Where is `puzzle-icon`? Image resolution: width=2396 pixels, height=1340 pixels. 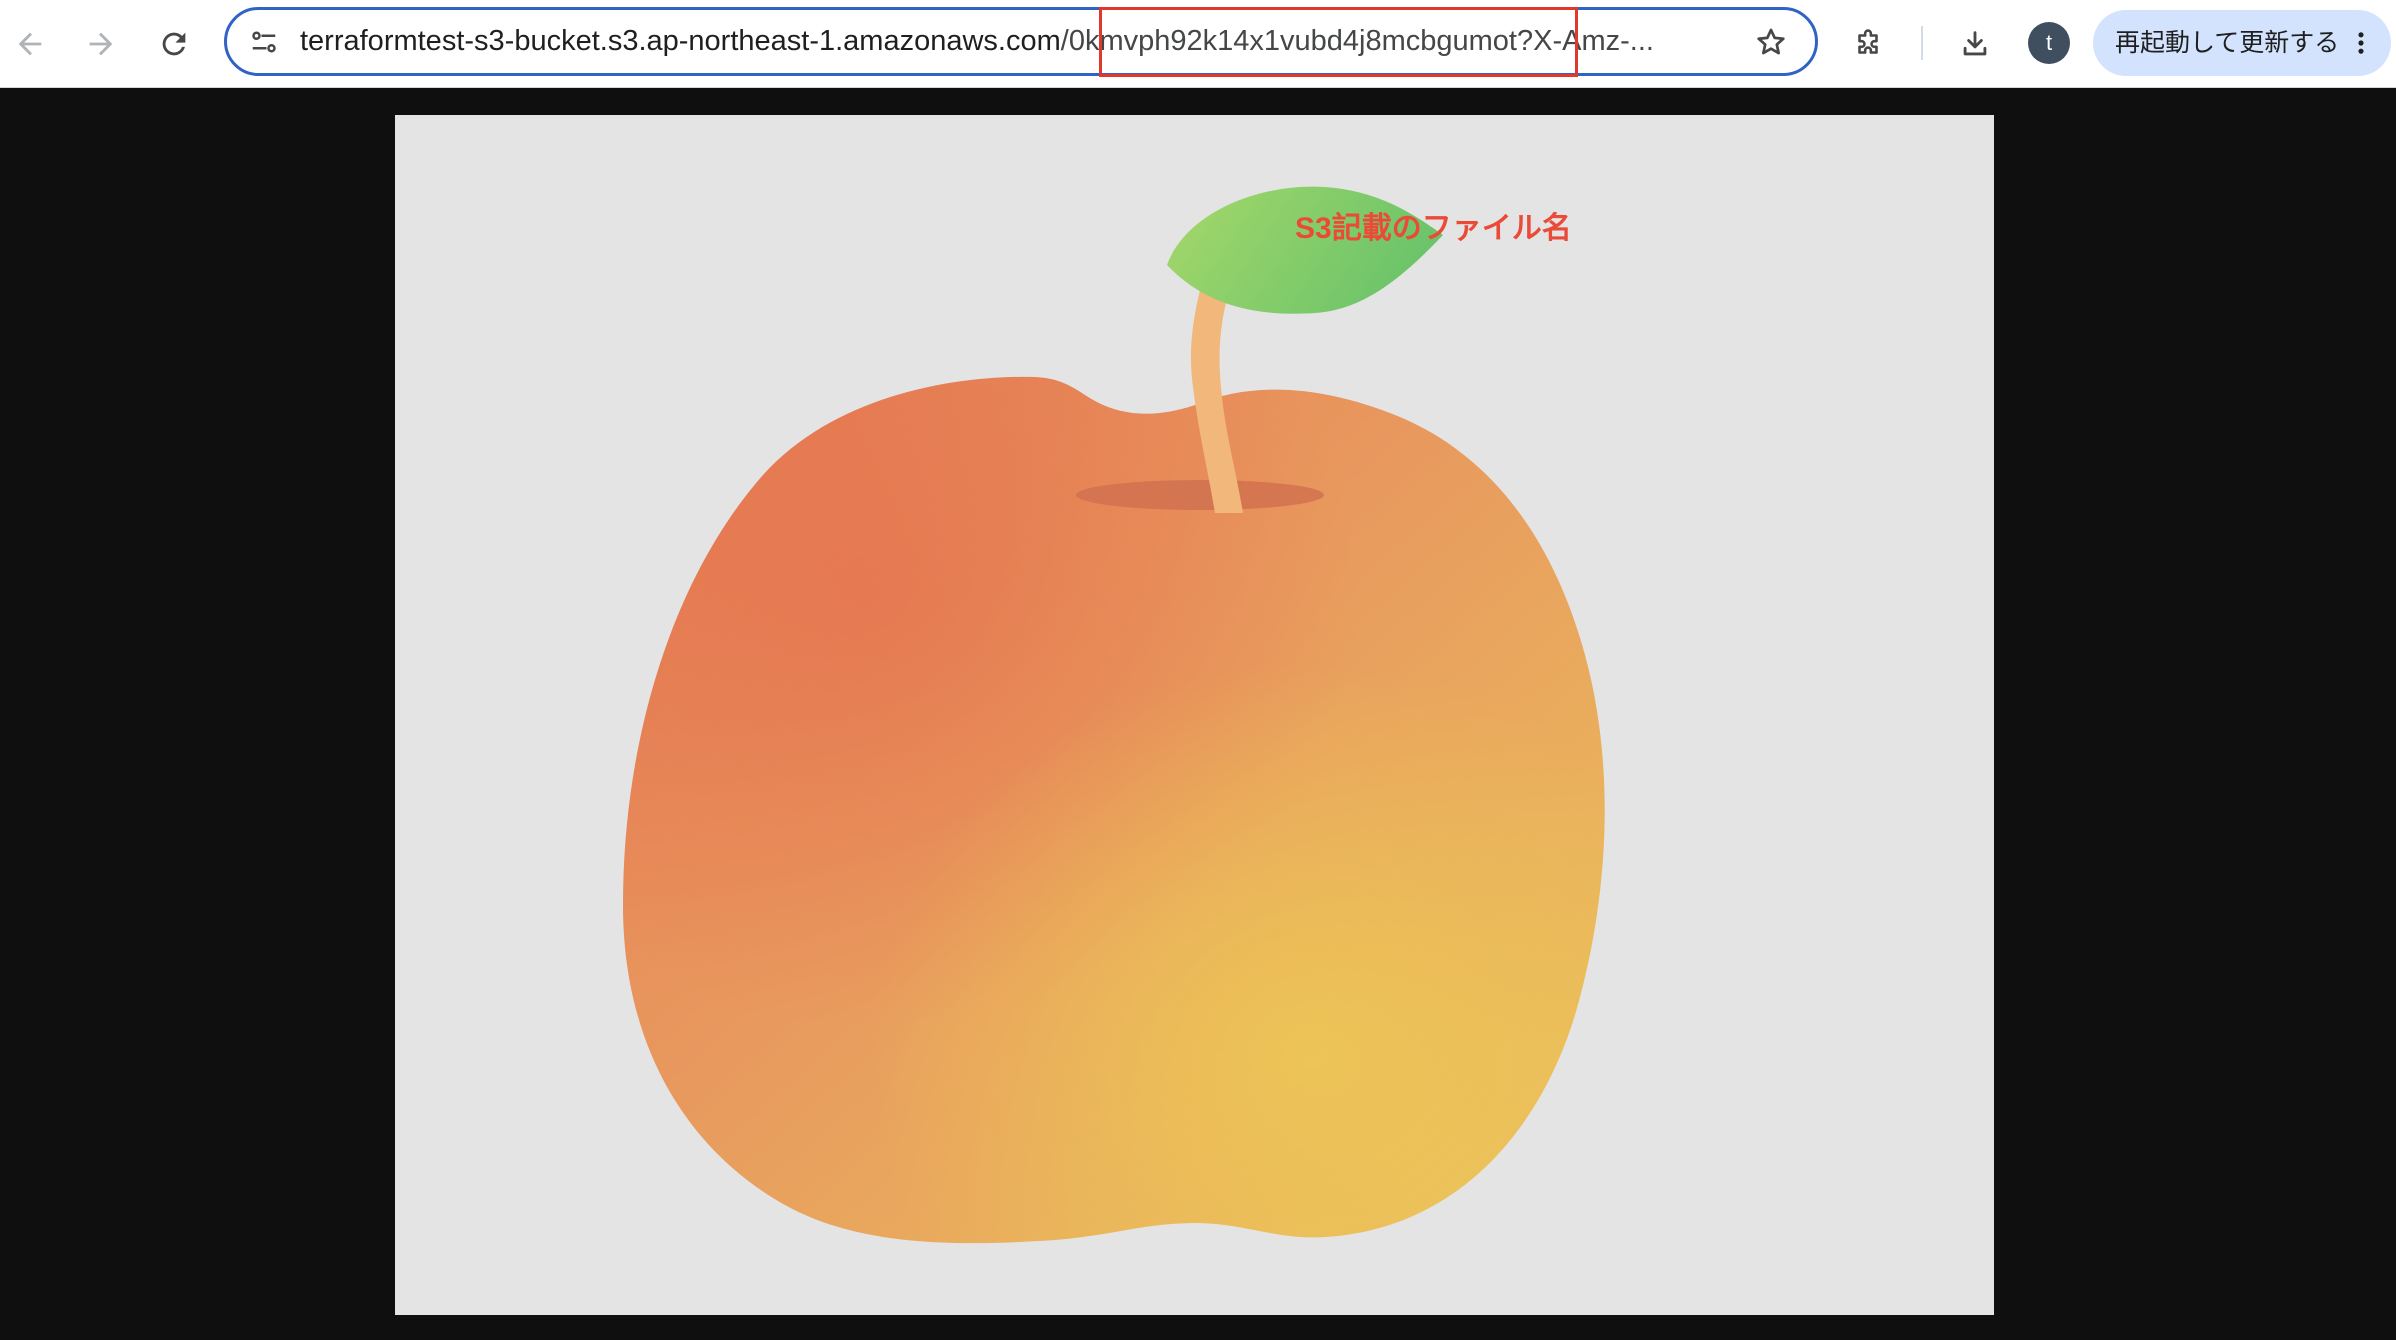
puzzle-icon is located at coordinates (1868, 41).